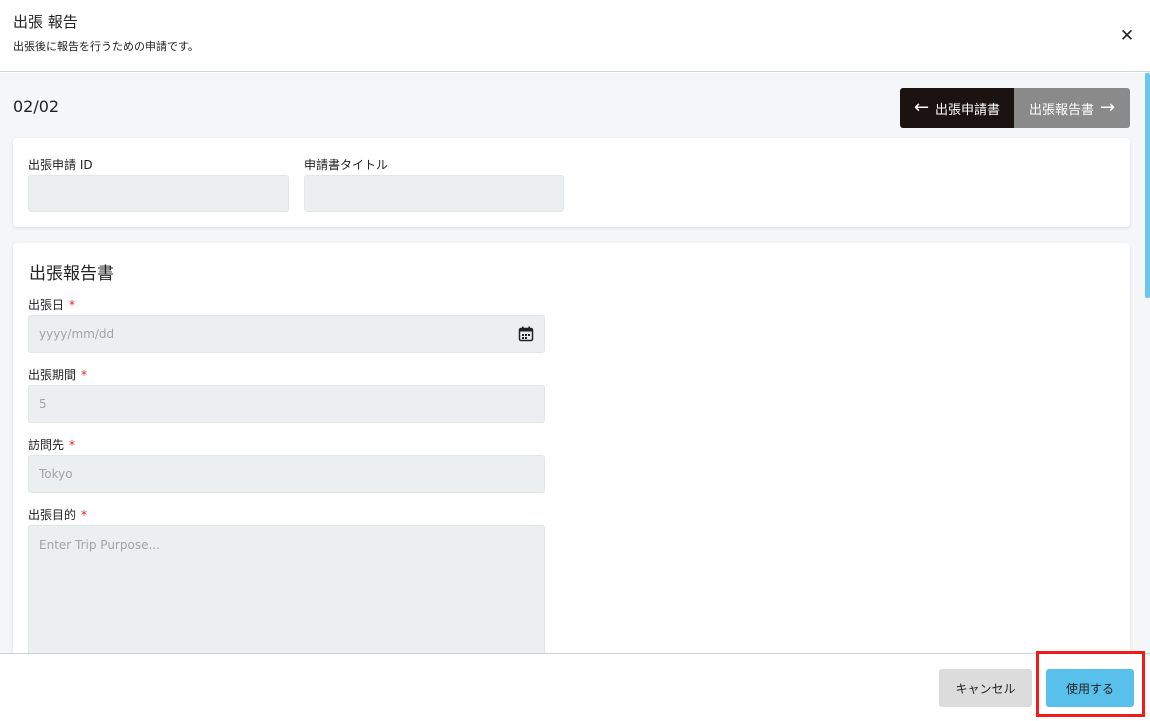 The image size is (1150, 721). Describe the element at coordinates (571, 182) in the screenshot. I see `application-info-card: 出張申請 ID 申請書タイトル` at that location.